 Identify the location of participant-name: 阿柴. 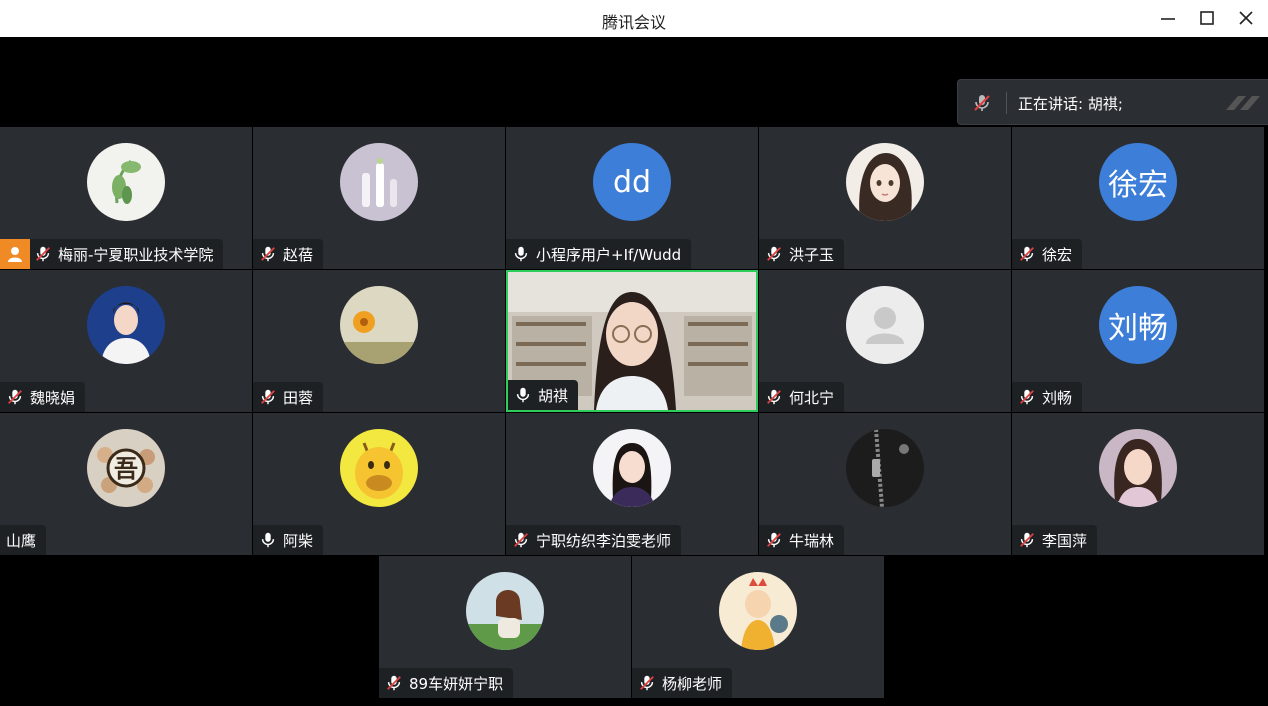
(298, 540).